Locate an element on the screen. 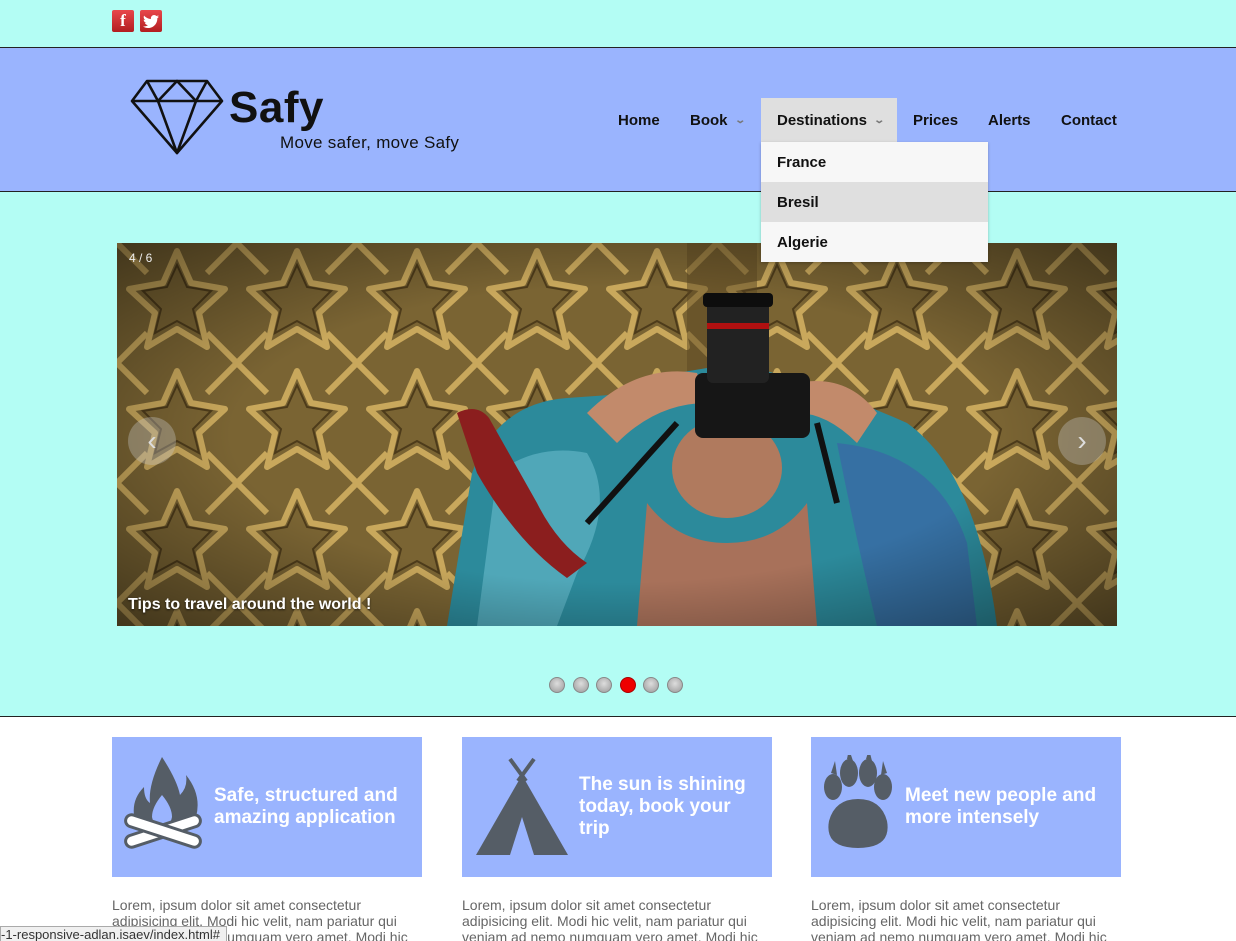 The height and width of the screenshot is (941, 1236). nav-prices: Prices is located at coordinates (935, 120).